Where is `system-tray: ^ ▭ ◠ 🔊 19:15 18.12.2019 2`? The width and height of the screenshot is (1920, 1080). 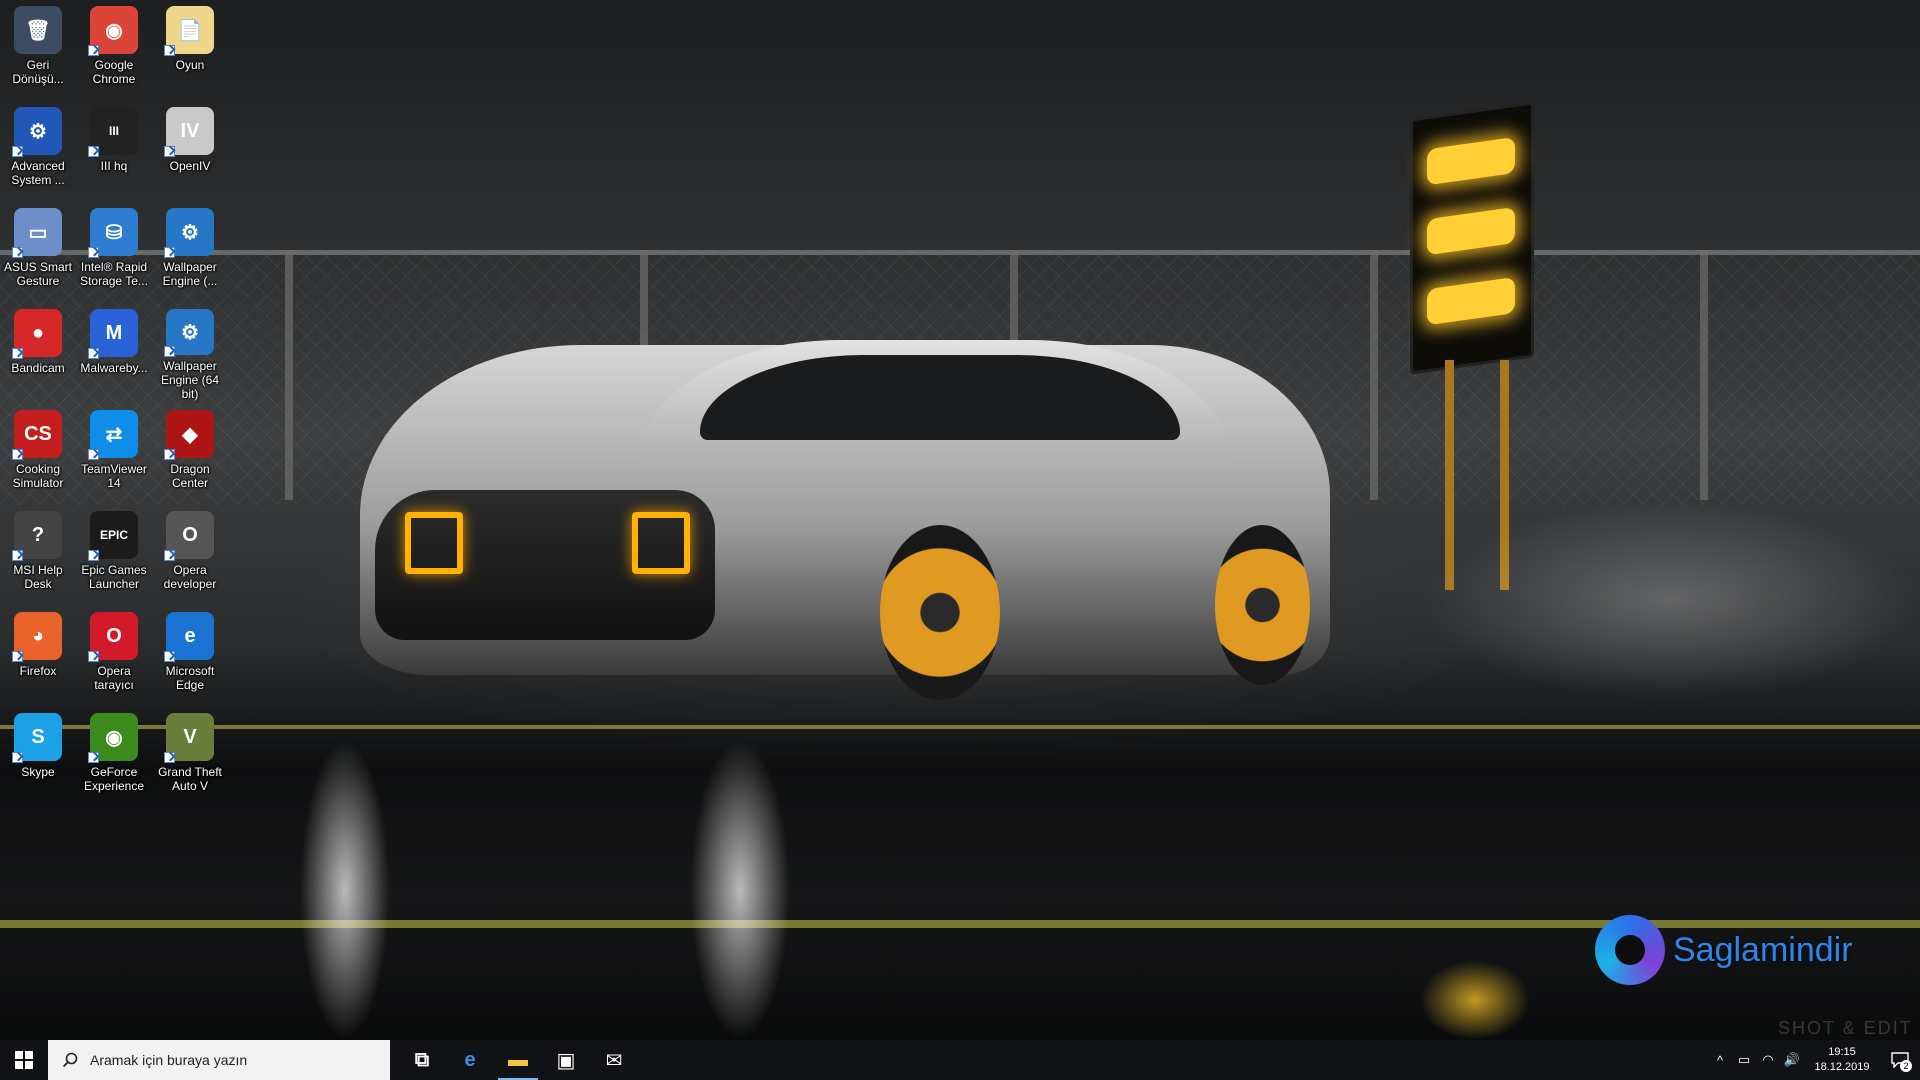 system-tray: ^ ▭ ◠ 🔊 19:15 18.12.2019 2 is located at coordinates (1814, 1060).